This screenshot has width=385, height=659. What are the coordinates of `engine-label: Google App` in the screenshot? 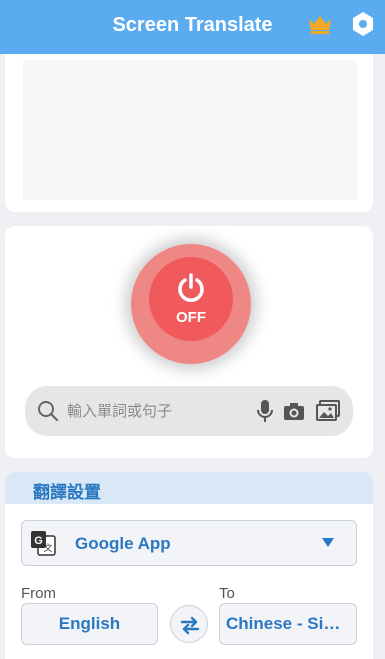 It's located at (123, 543).